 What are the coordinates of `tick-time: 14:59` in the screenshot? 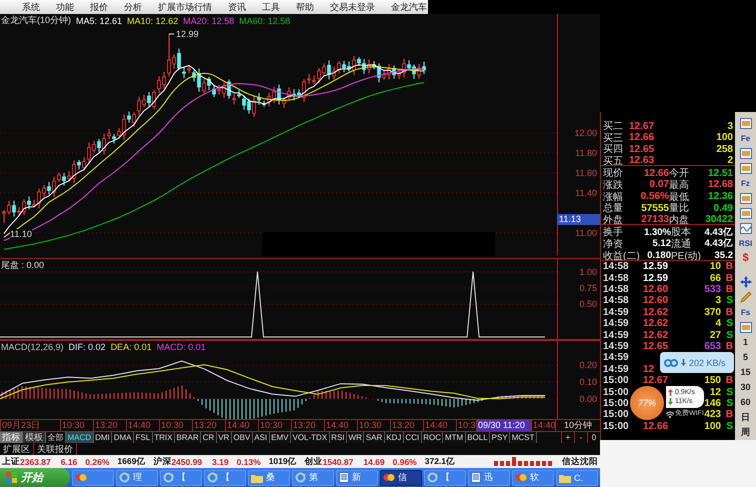 It's located at (616, 324).